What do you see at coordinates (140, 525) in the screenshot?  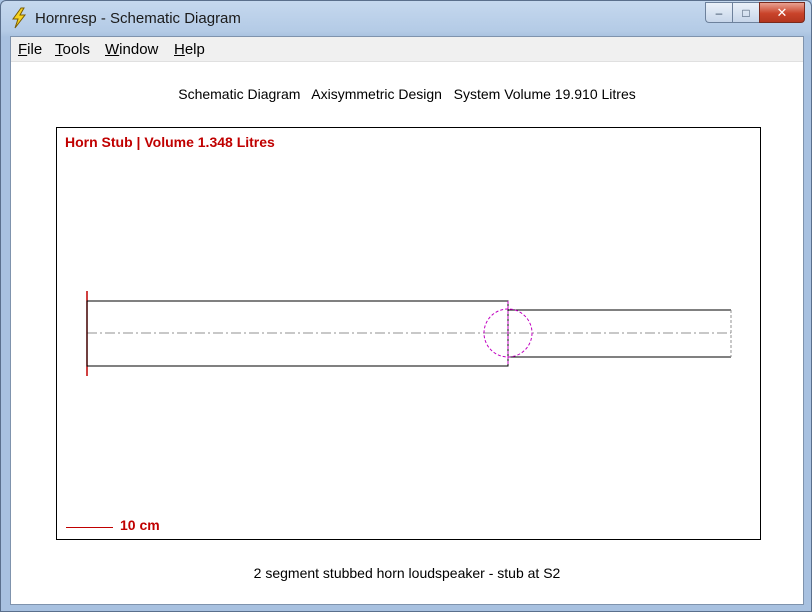 I see `scale-label: 10 cm` at bounding box center [140, 525].